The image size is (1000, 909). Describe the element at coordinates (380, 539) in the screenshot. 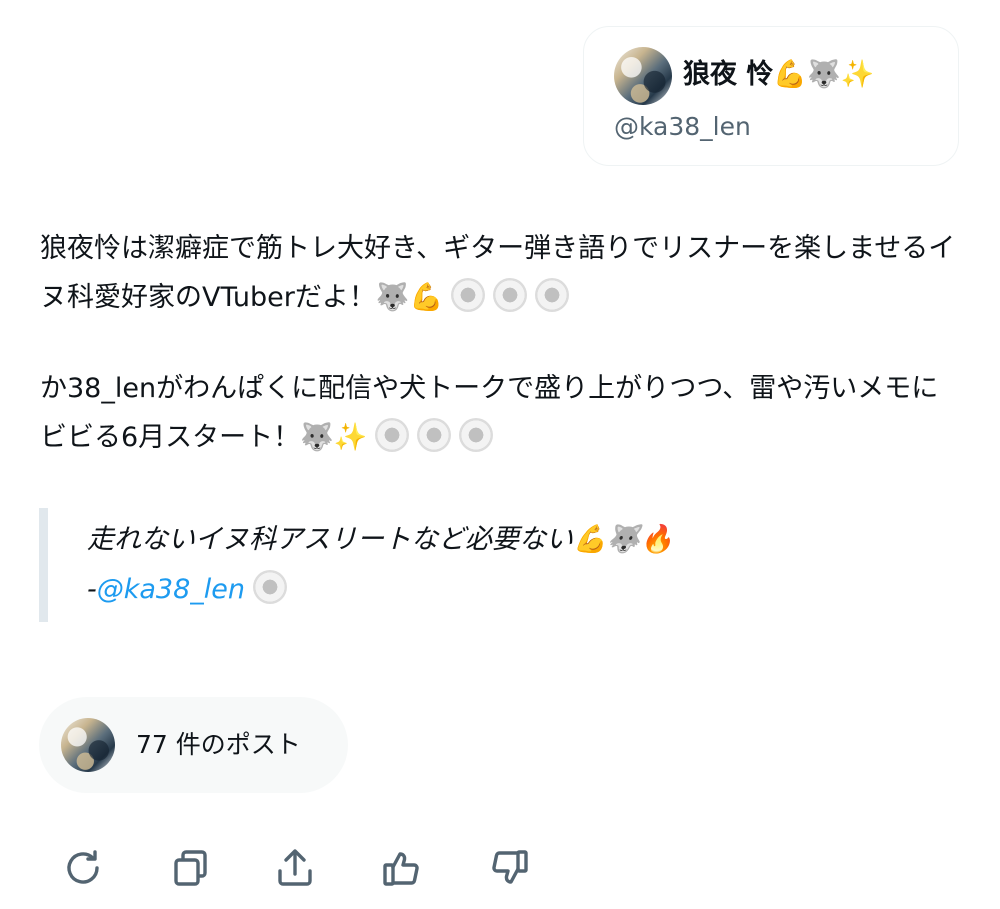

I see `quote-text: 走れないイヌ科アスリートなど必要ない💪🐺🔥` at that location.